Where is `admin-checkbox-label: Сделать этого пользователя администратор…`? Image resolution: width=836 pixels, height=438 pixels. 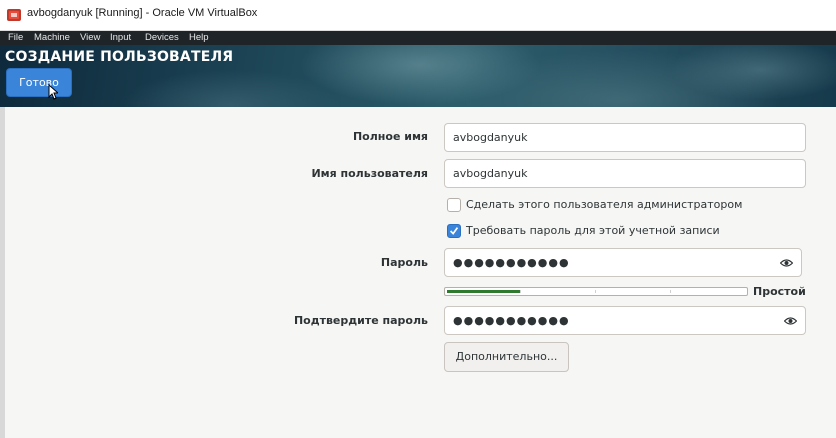 admin-checkbox-label: Сделать этого пользователя администратор… is located at coordinates (604, 204).